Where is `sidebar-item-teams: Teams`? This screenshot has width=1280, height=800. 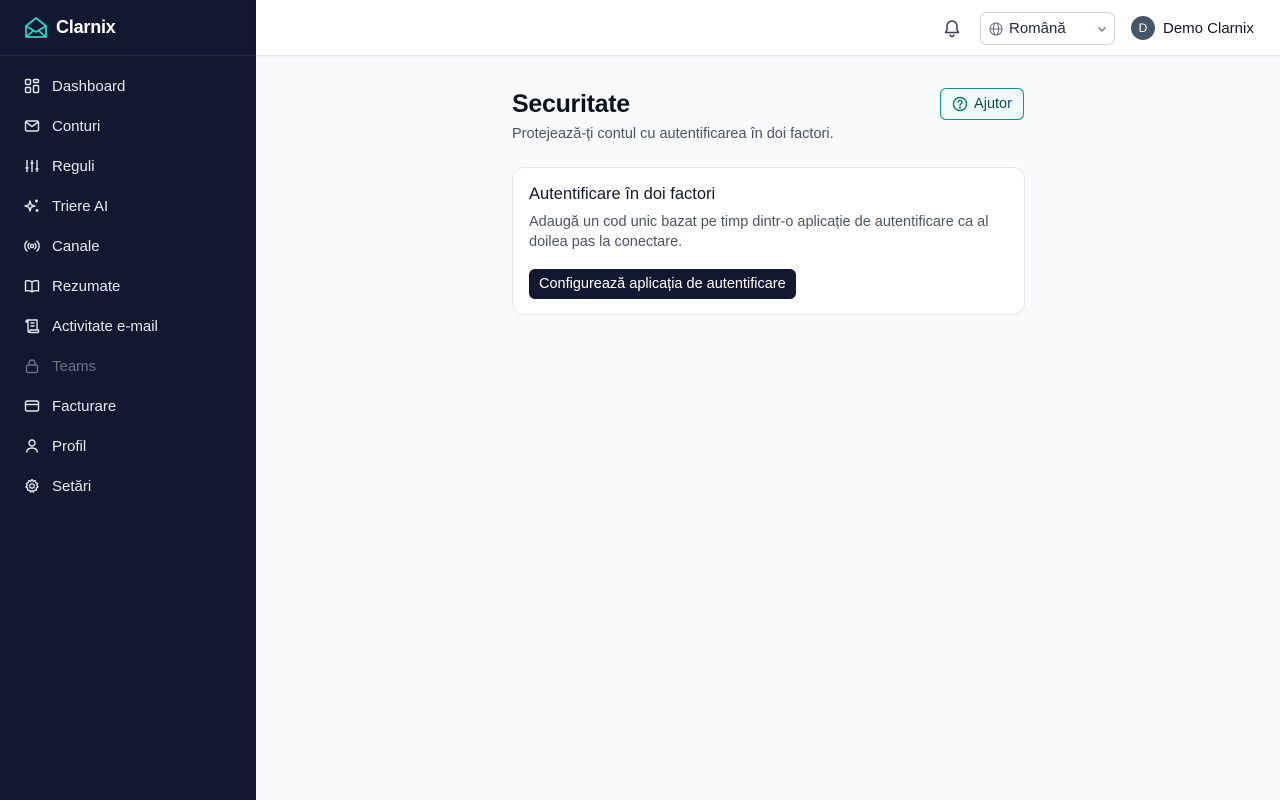 sidebar-item-teams: Teams is located at coordinates (128, 366).